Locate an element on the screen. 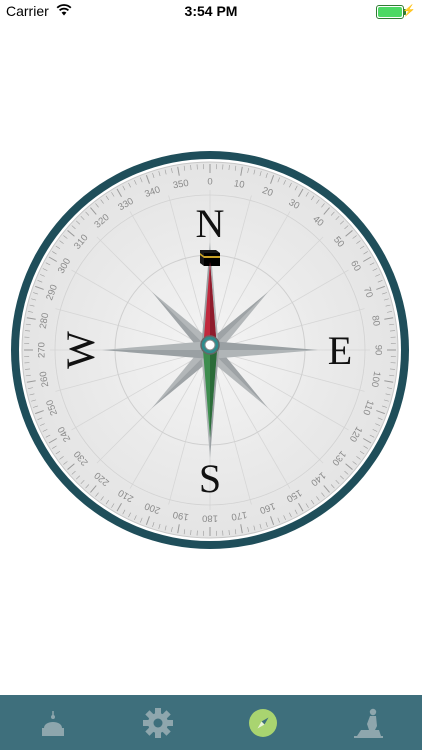  degree-label: 90 is located at coordinates (377, 350).